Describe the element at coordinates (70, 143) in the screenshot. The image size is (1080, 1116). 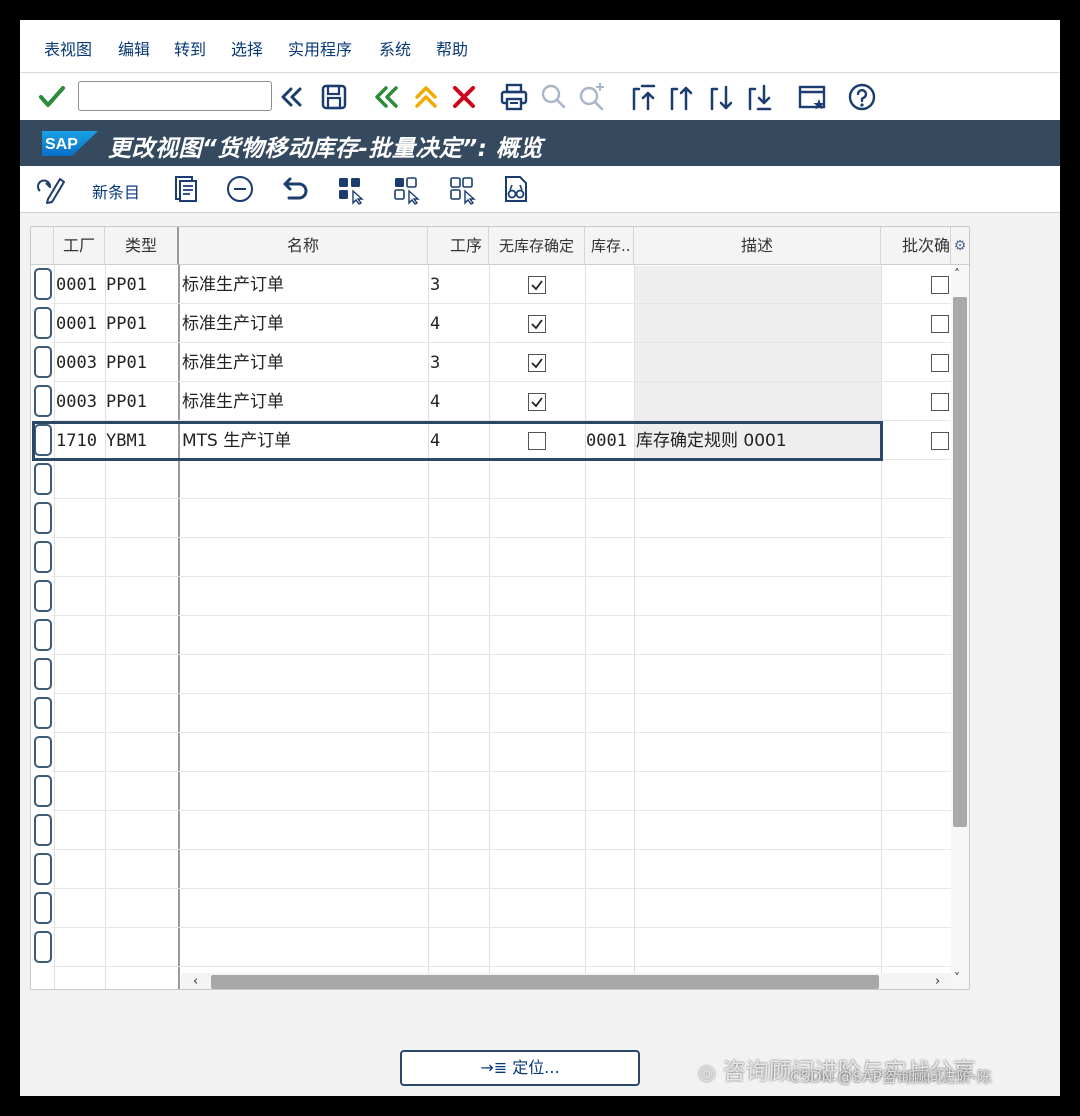
I see `sap-logo: SAP` at that location.